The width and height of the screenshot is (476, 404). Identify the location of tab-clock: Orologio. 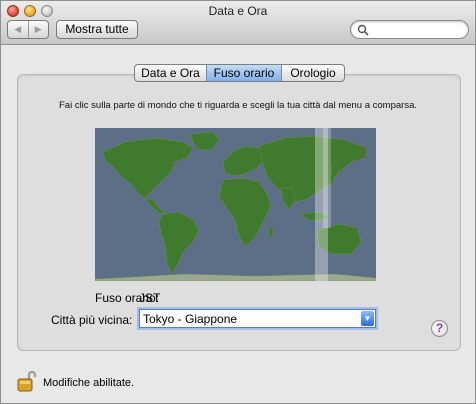
(312, 73).